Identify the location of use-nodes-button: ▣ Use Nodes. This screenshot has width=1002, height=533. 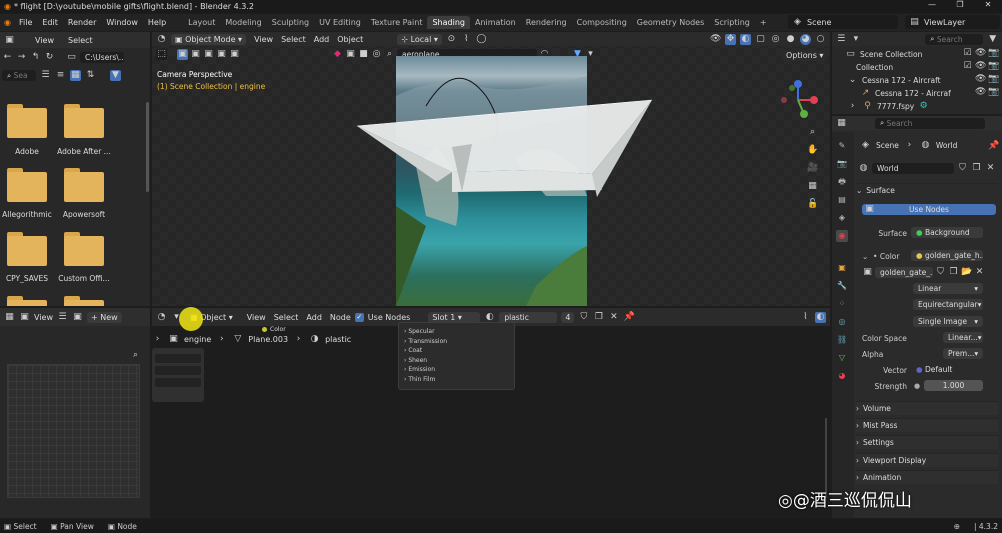
(929, 209).